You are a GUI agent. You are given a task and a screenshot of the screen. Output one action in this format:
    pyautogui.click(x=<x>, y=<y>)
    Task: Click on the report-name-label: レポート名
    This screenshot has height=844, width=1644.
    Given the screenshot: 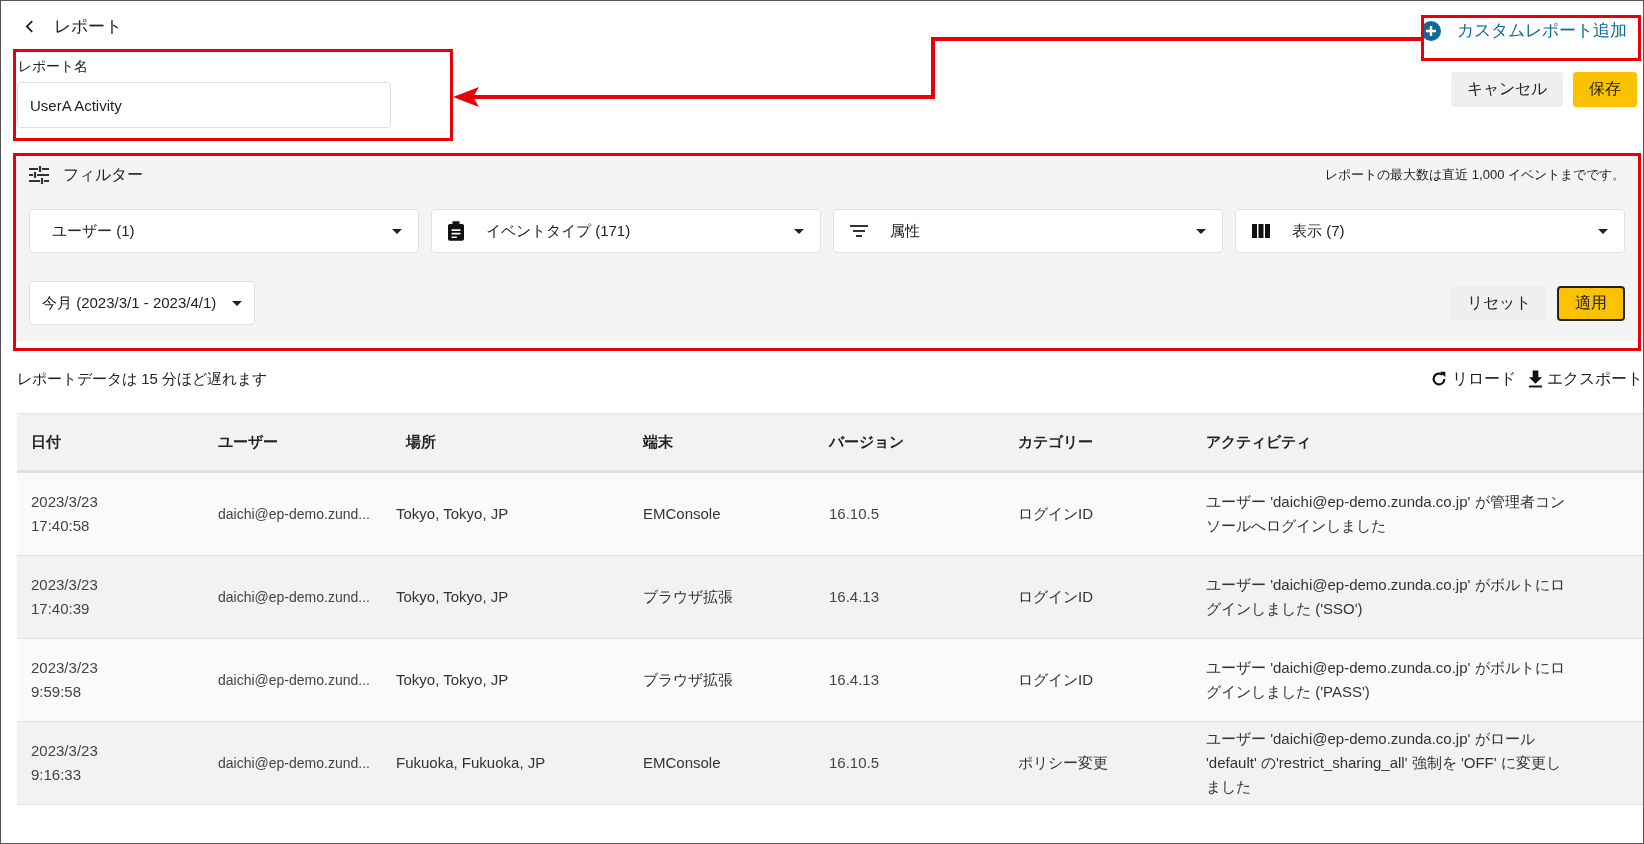 What is the action you would take?
    pyautogui.click(x=53, y=67)
    